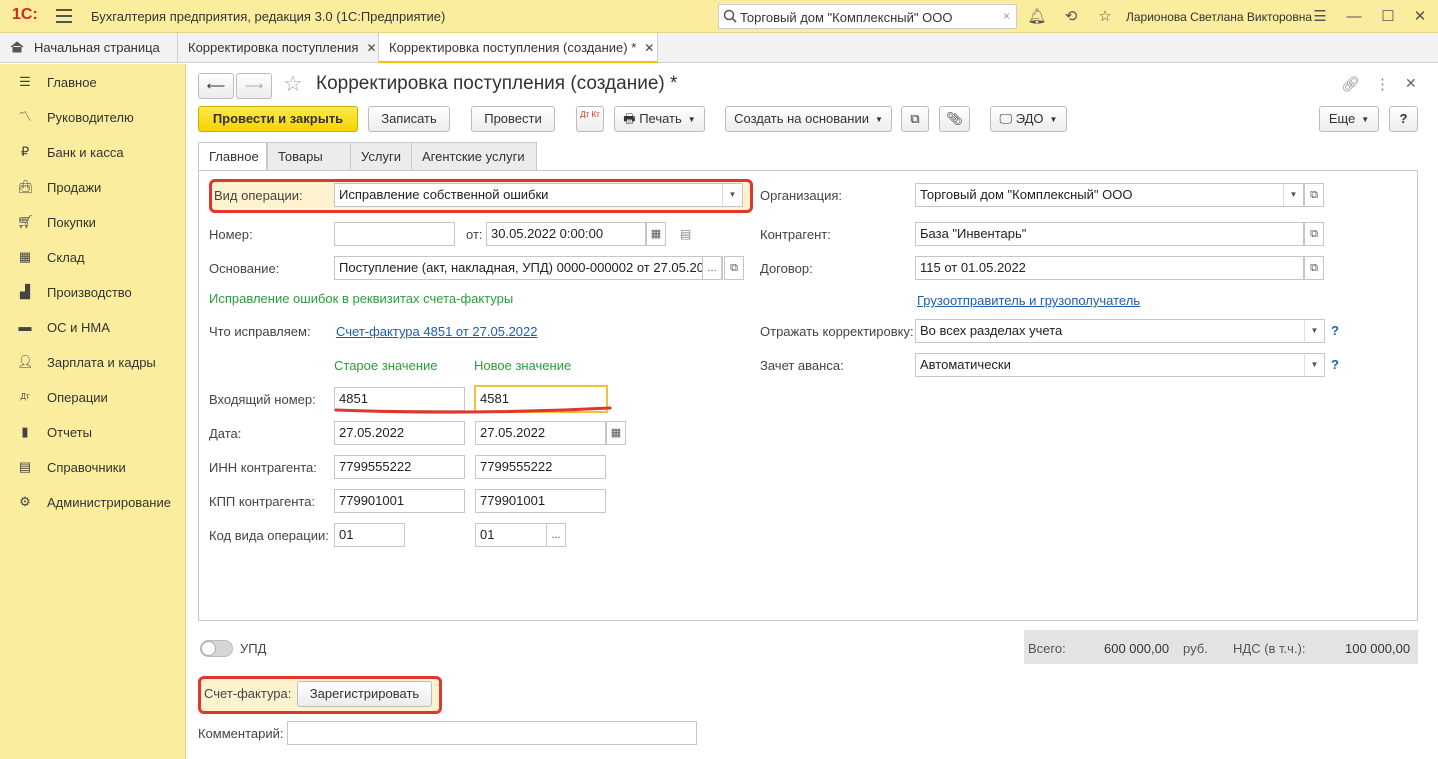  Describe the element at coordinates (93, 292) in the screenshot. I see `sidebar-item-production: ▟ Производство` at that location.